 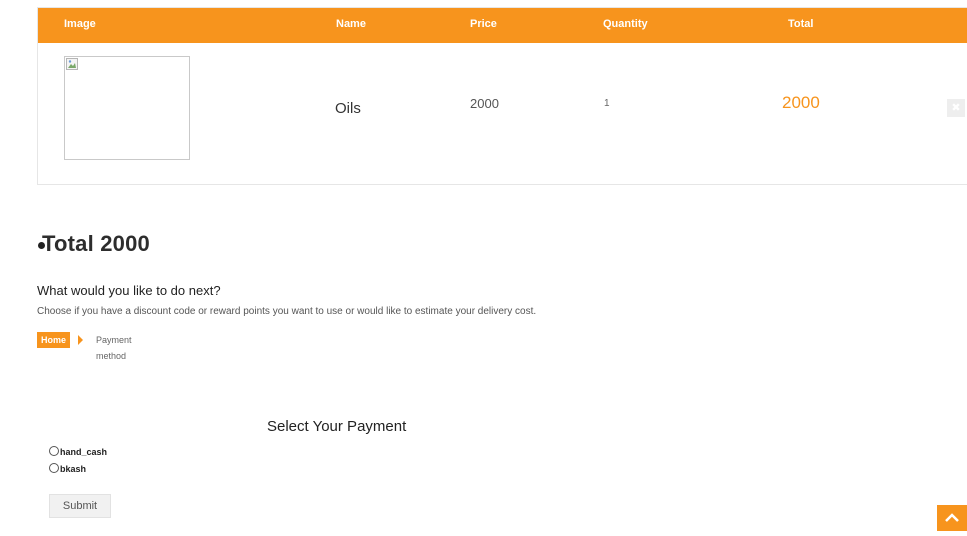 I want to click on payment-option-bkash: bkash, so click(x=67, y=469).